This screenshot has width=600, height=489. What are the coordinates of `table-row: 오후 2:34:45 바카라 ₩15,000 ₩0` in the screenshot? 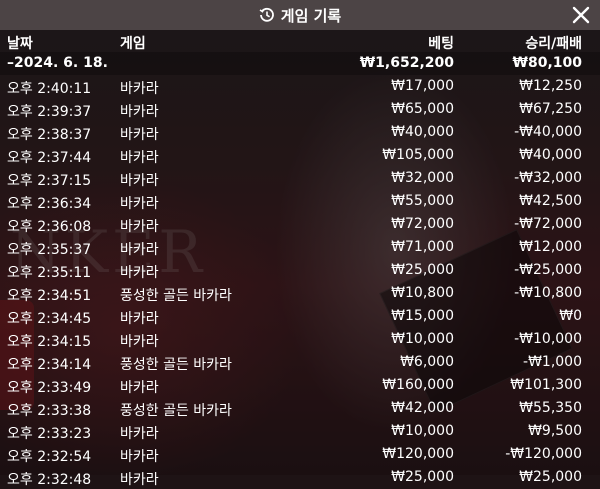 It's located at (300, 316).